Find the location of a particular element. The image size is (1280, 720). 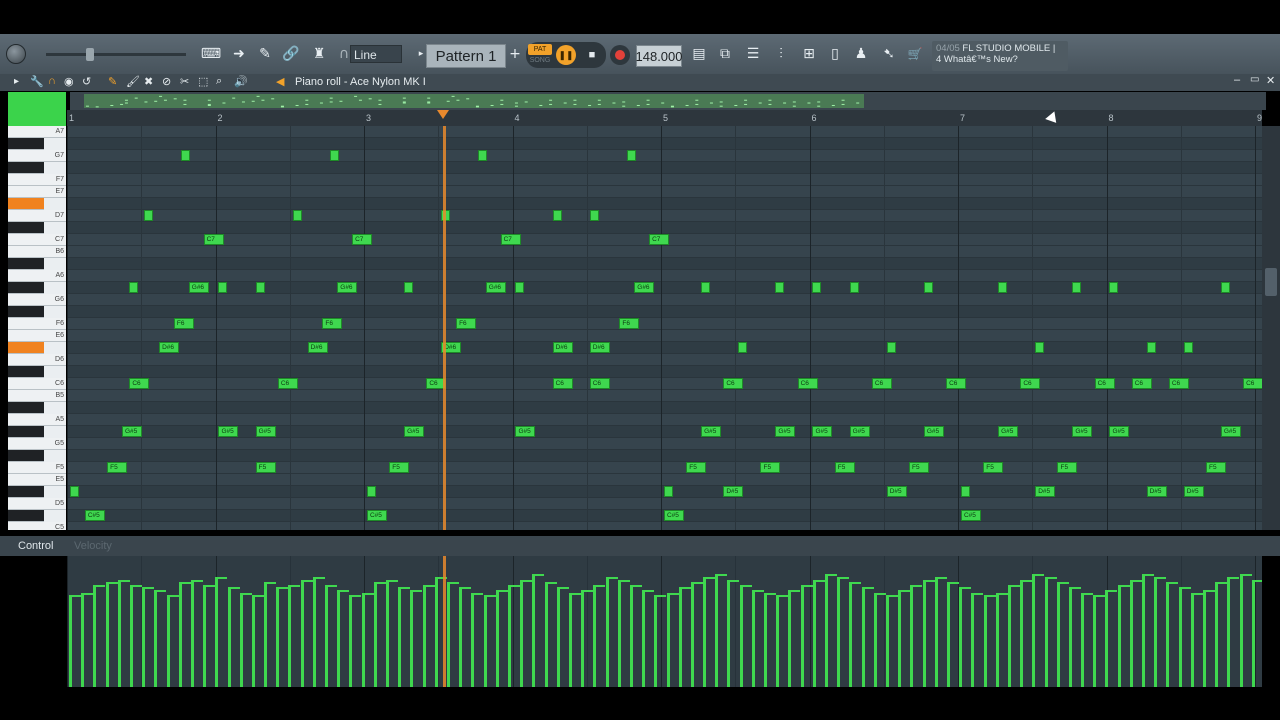

slider-handle is located at coordinates (90, 54).